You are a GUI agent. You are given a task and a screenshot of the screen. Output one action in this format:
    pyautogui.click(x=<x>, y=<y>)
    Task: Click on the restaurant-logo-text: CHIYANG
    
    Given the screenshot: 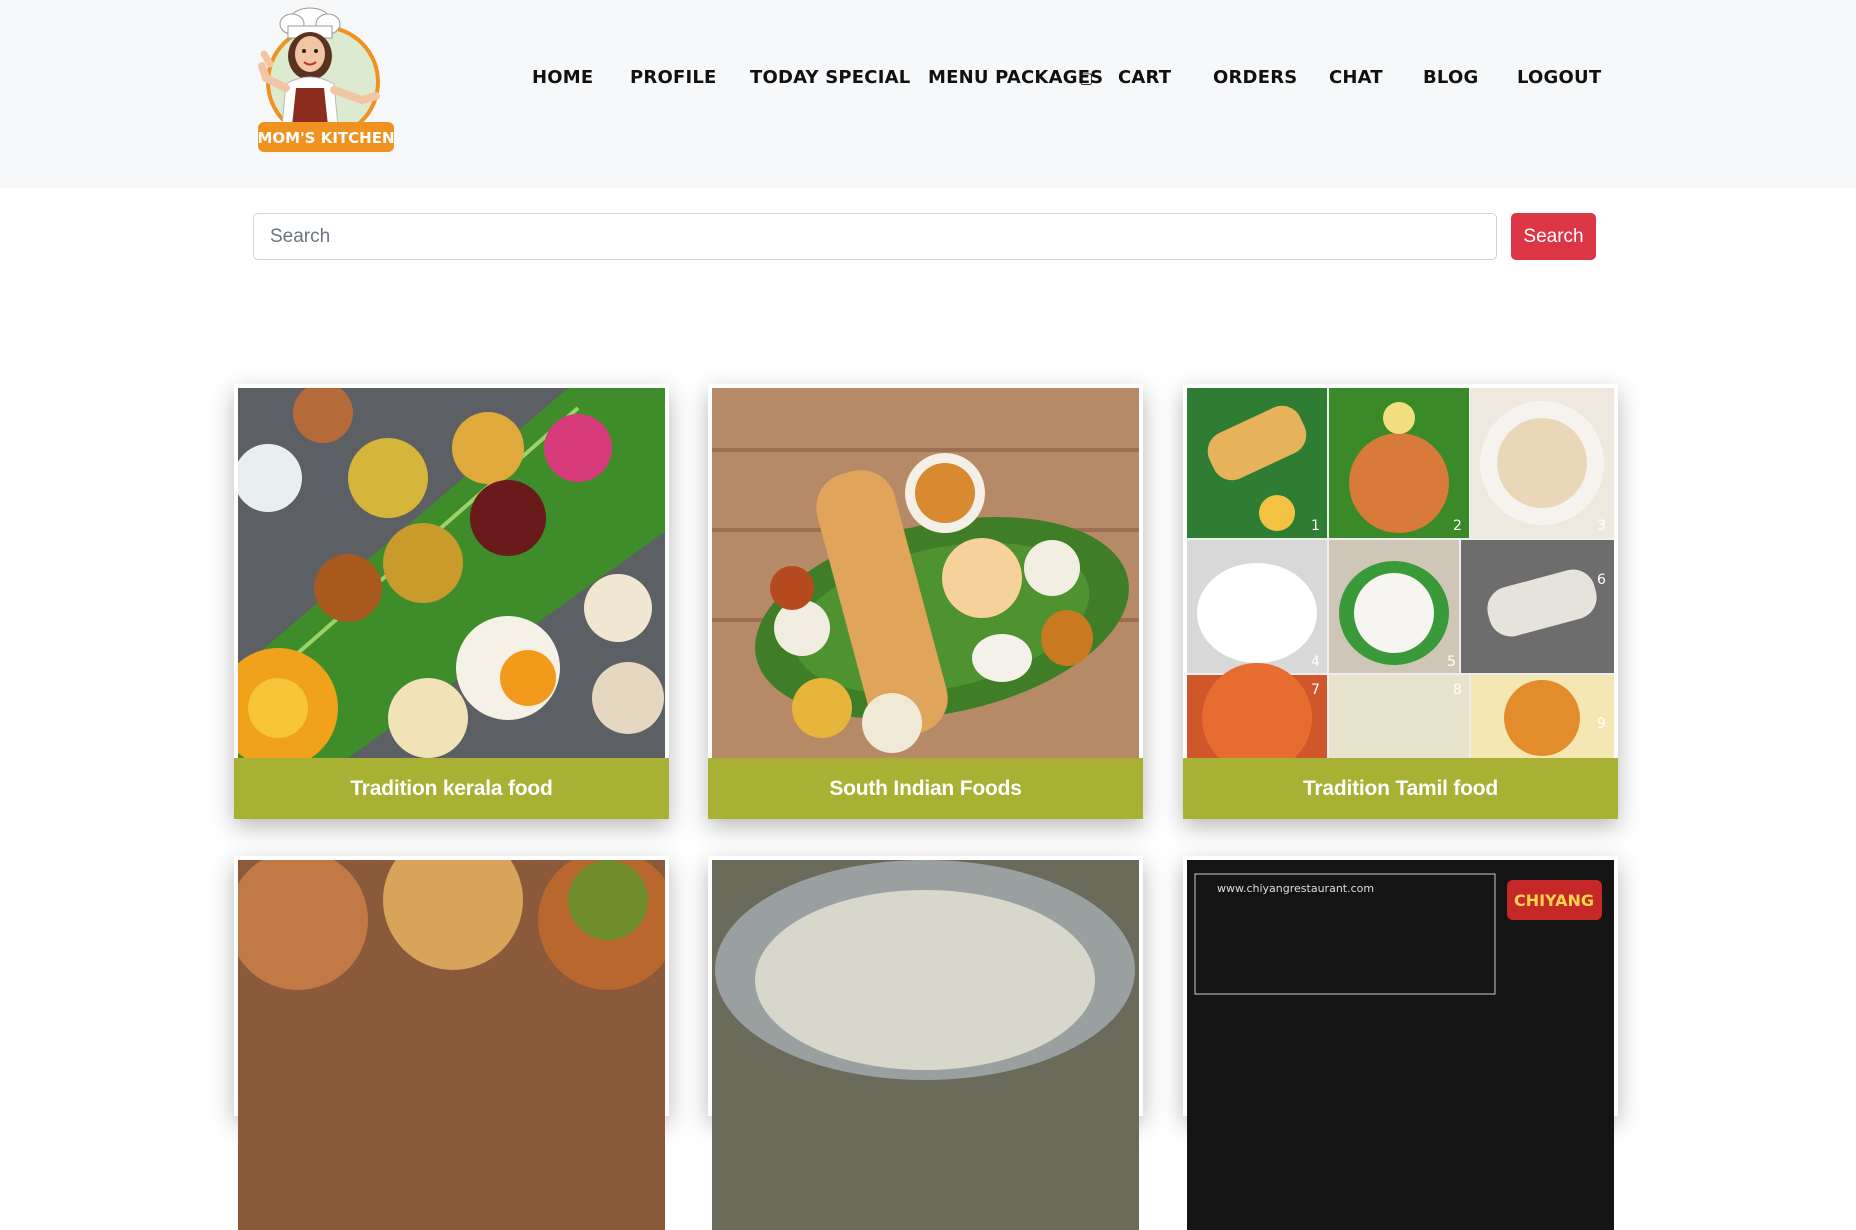 What is the action you would take?
    pyautogui.click(x=1554, y=900)
    